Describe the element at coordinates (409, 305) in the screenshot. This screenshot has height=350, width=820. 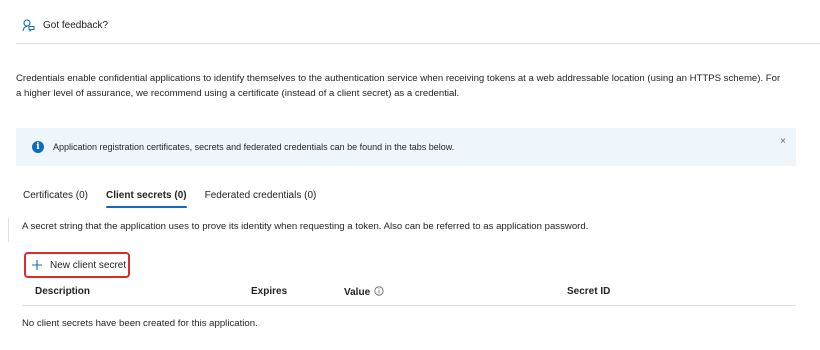
I see `table-header-divider` at that location.